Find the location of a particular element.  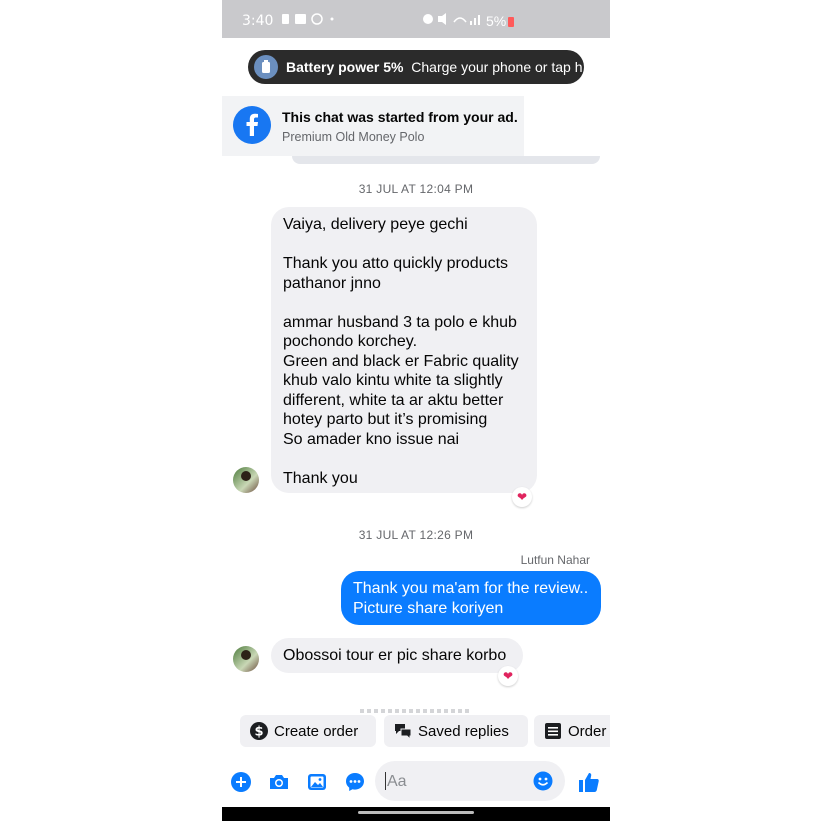

notification-icons is located at coordinates (310, 20).